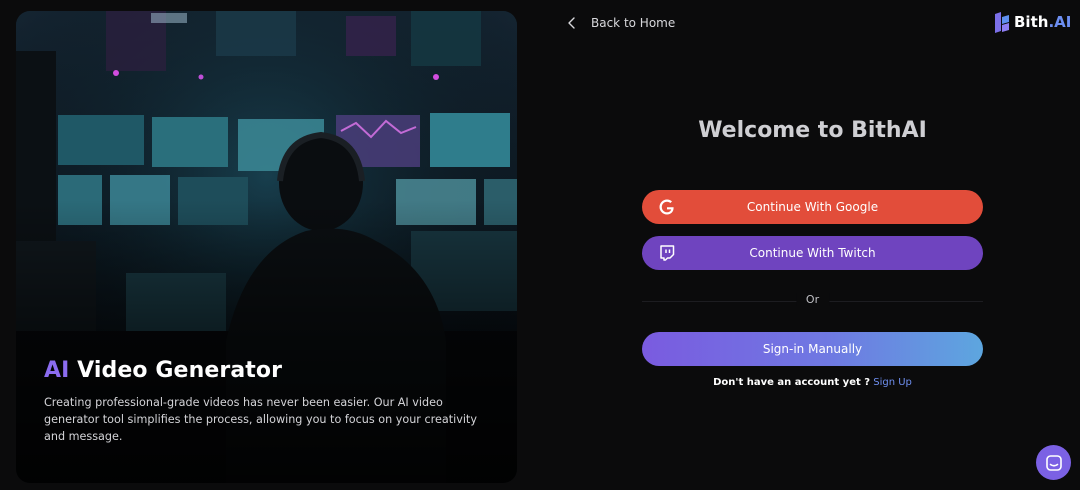  What do you see at coordinates (1002, 22) in the screenshot?
I see `bith-logo-icon` at bounding box center [1002, 22].